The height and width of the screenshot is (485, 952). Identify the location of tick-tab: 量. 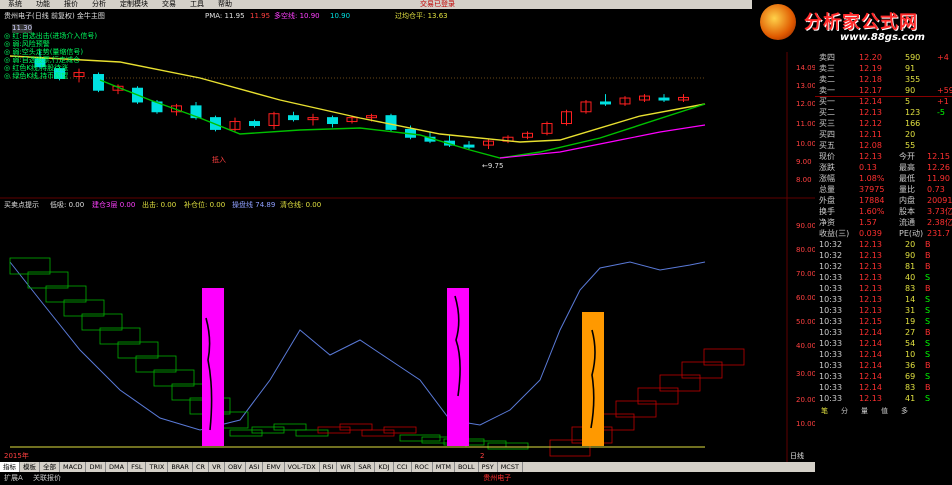
(864, 411).